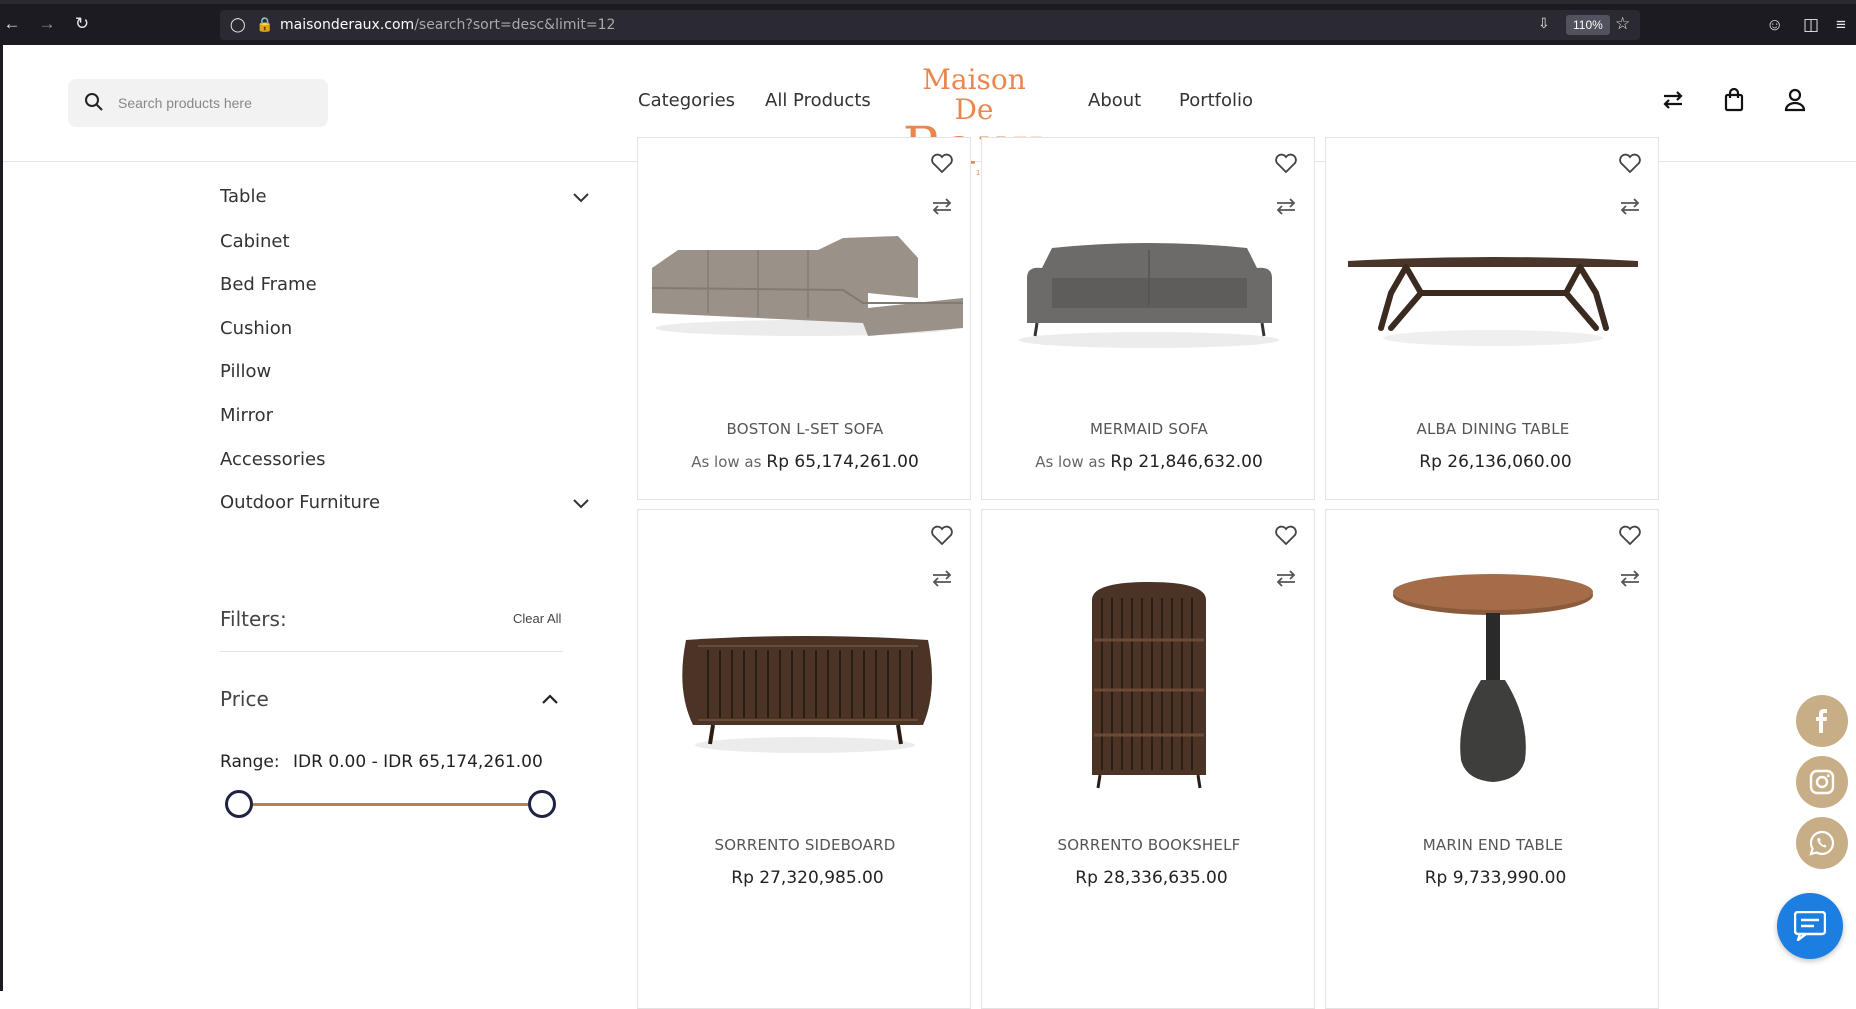 The image size is (1856, 1009). I want to click on nav-about: About, so click(1114, 100).